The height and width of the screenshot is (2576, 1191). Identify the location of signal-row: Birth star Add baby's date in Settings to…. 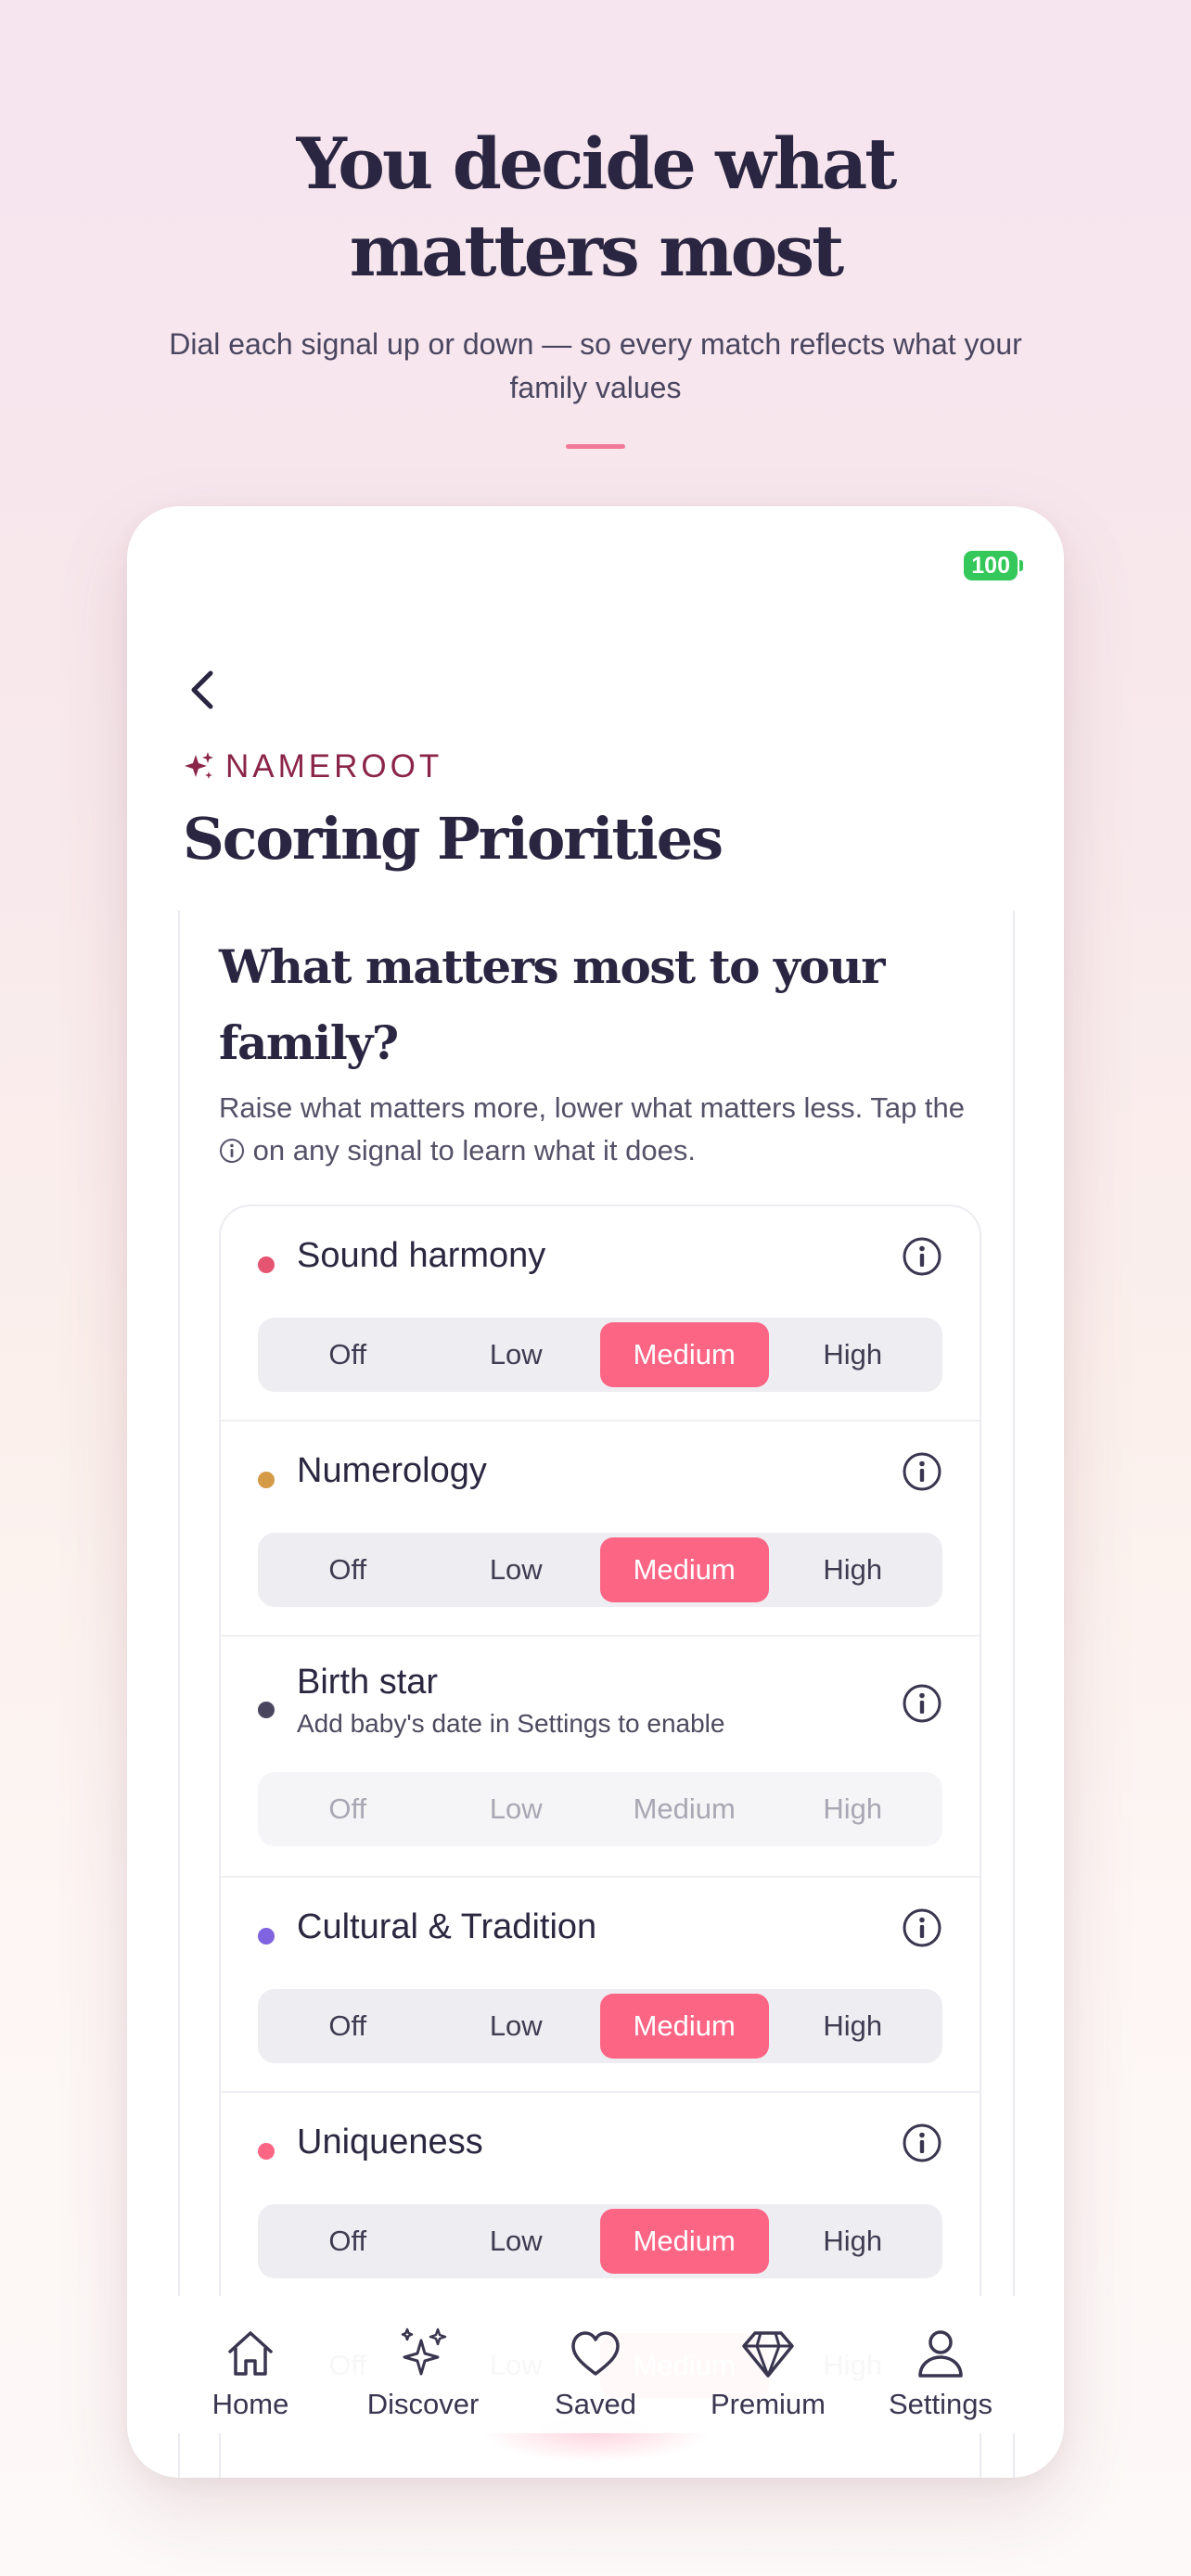
(600, 1758).